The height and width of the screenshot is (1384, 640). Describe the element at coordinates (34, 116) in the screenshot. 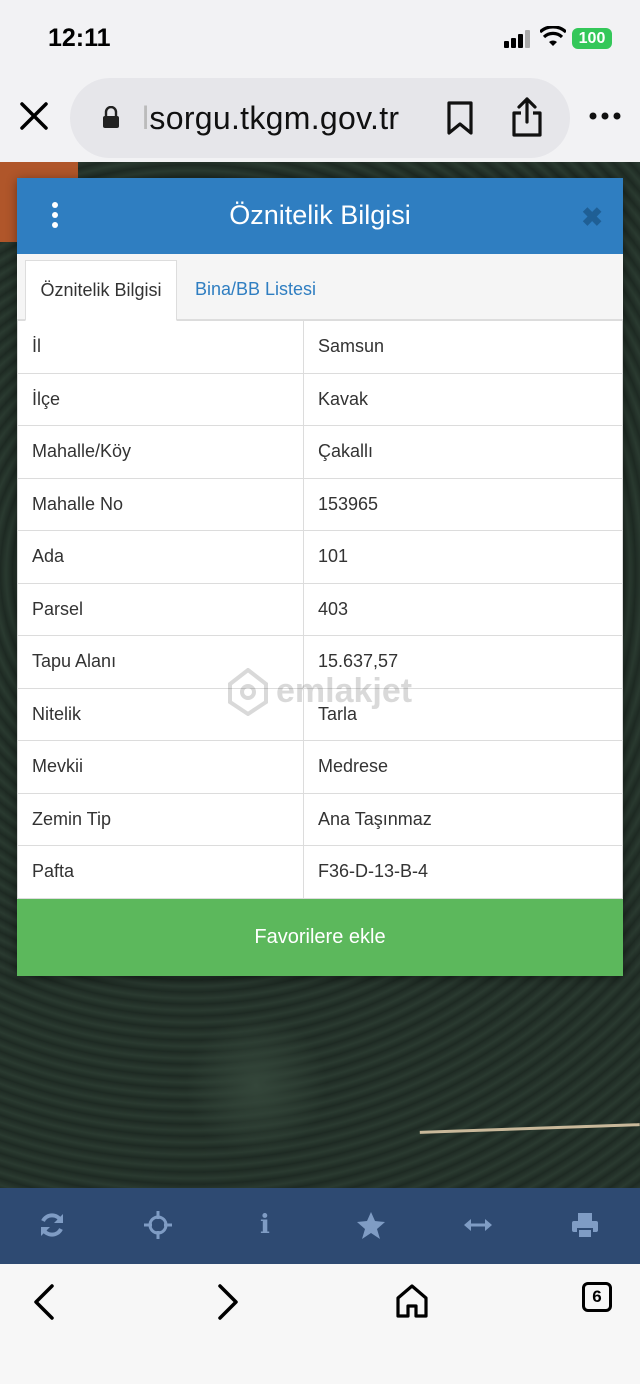

I see `close-icon` at that location.